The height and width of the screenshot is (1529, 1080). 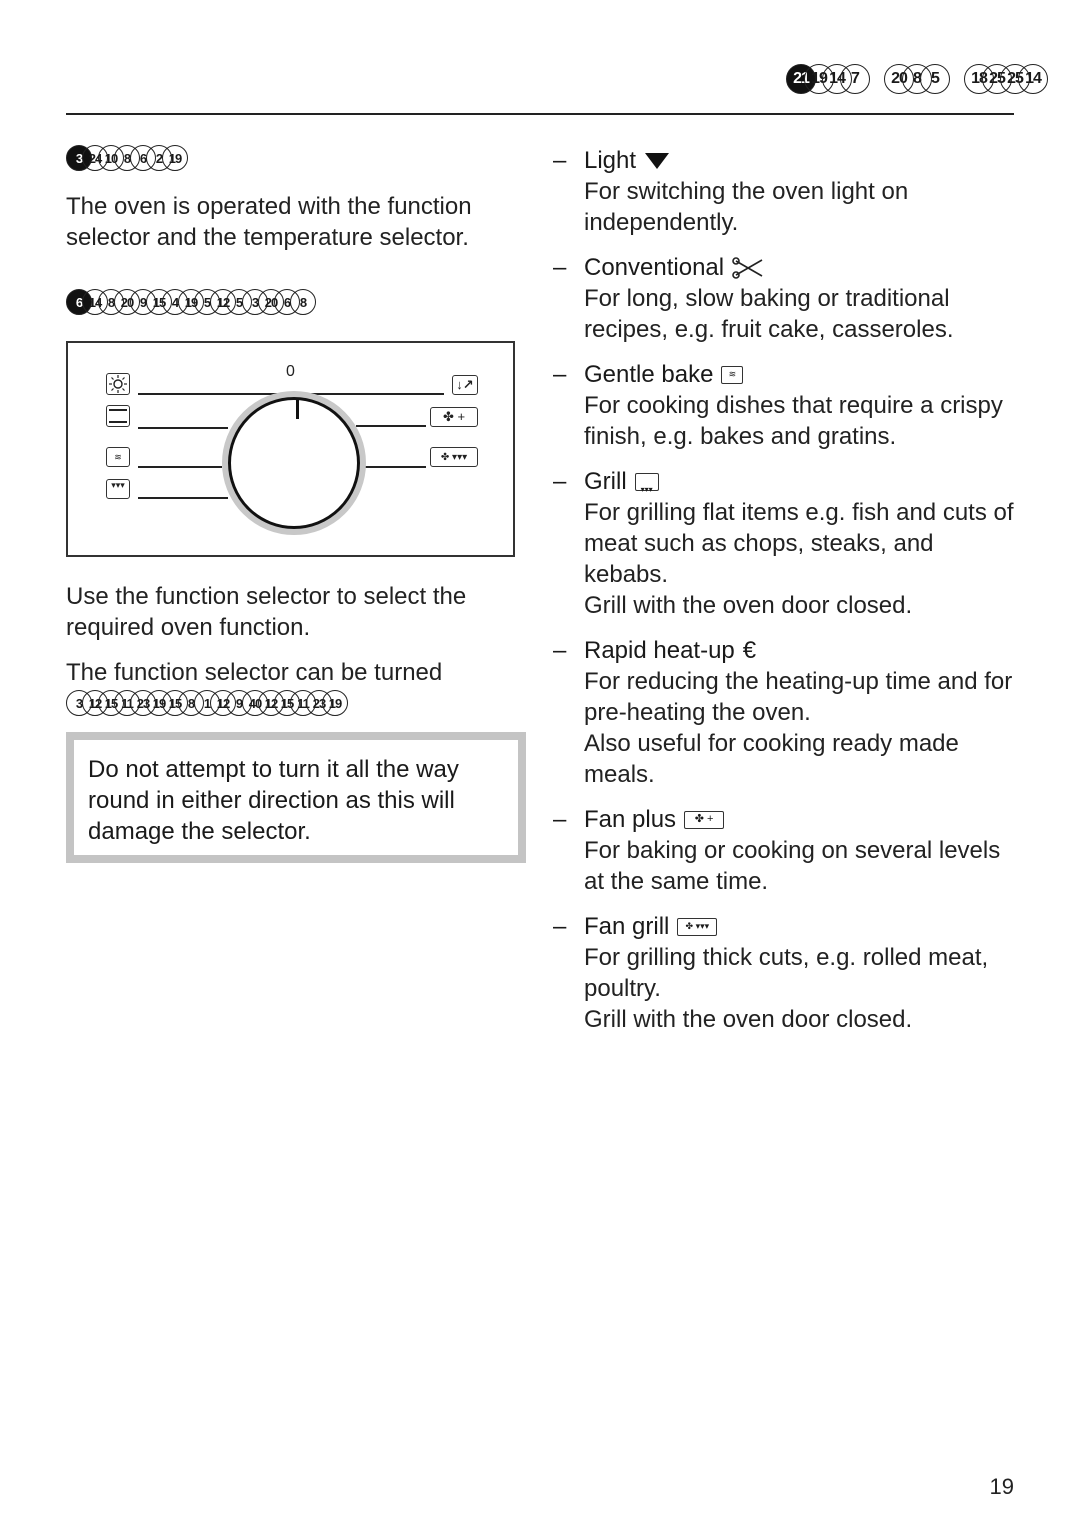 I want to click on function-selector-dial, so click(x=294, y=463).